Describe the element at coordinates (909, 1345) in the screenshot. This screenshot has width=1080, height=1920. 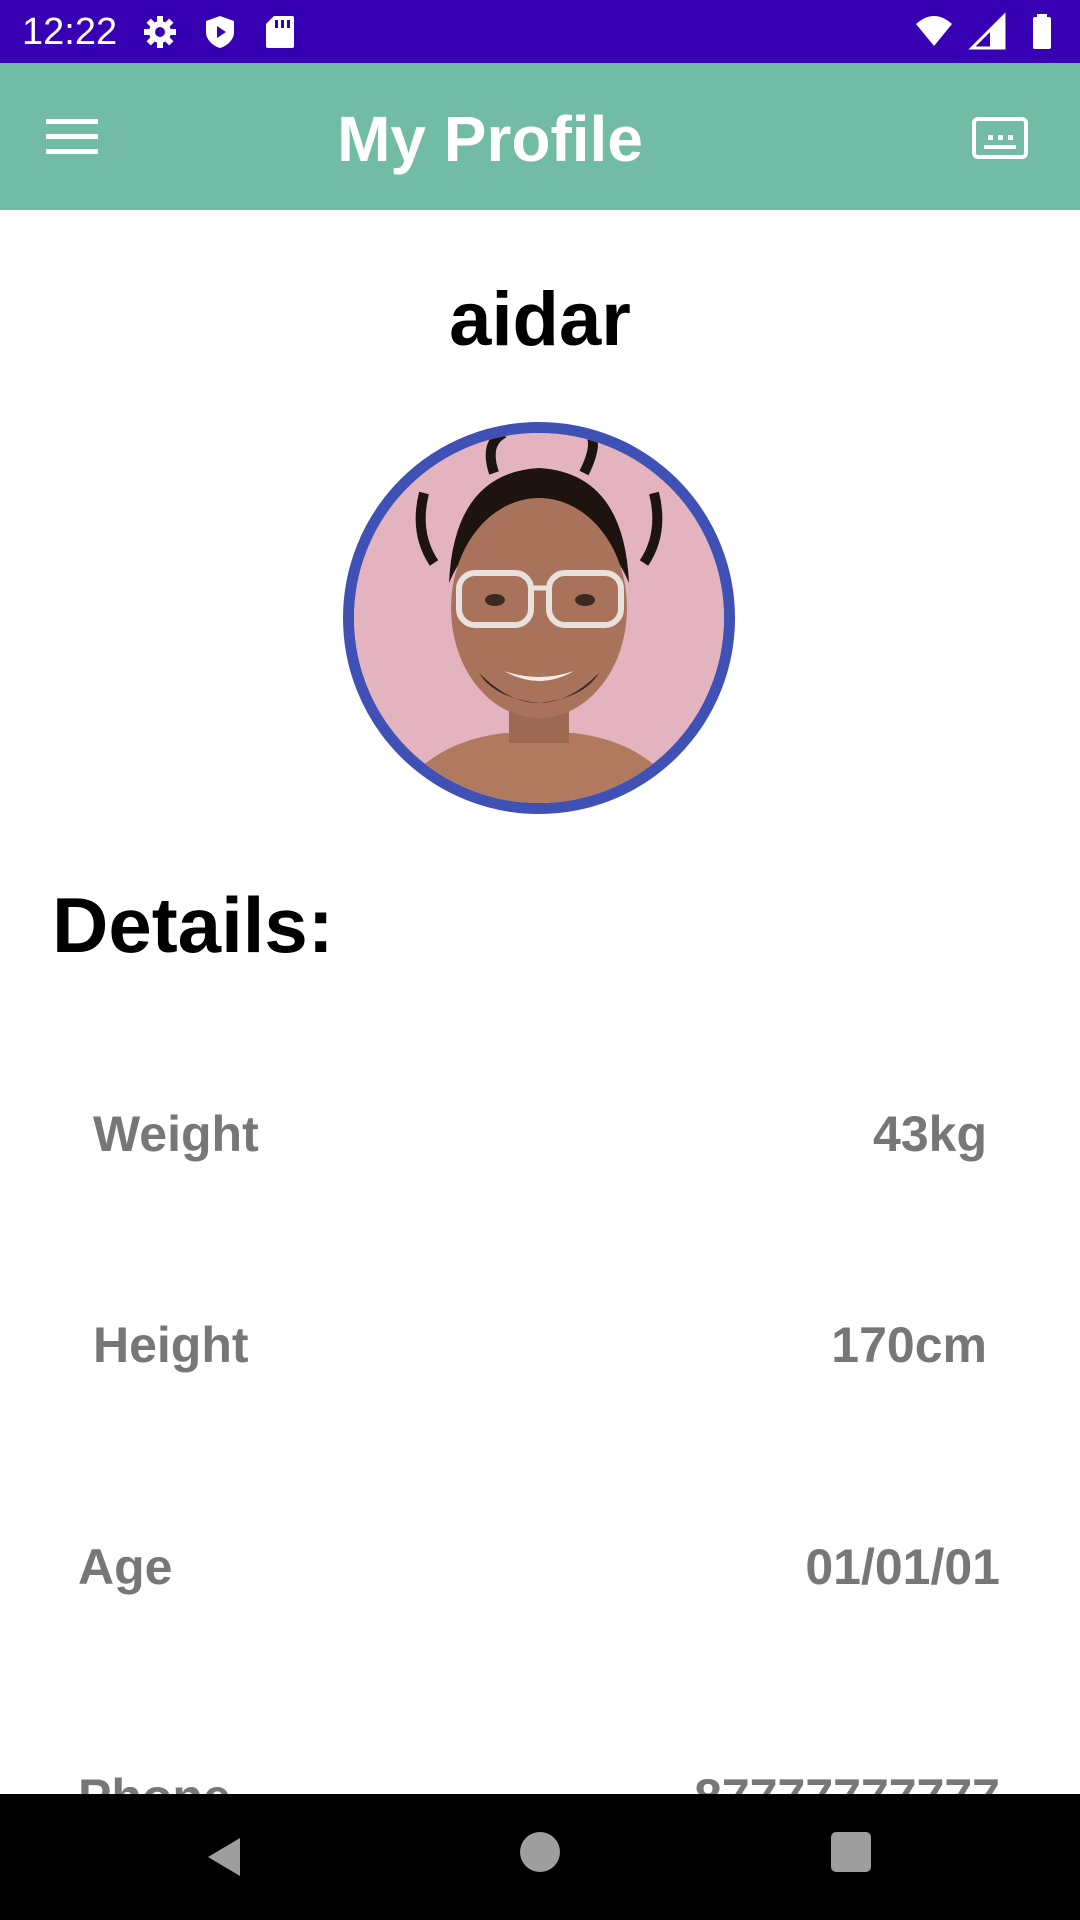
I see `detail-value: 170cm` at that location.